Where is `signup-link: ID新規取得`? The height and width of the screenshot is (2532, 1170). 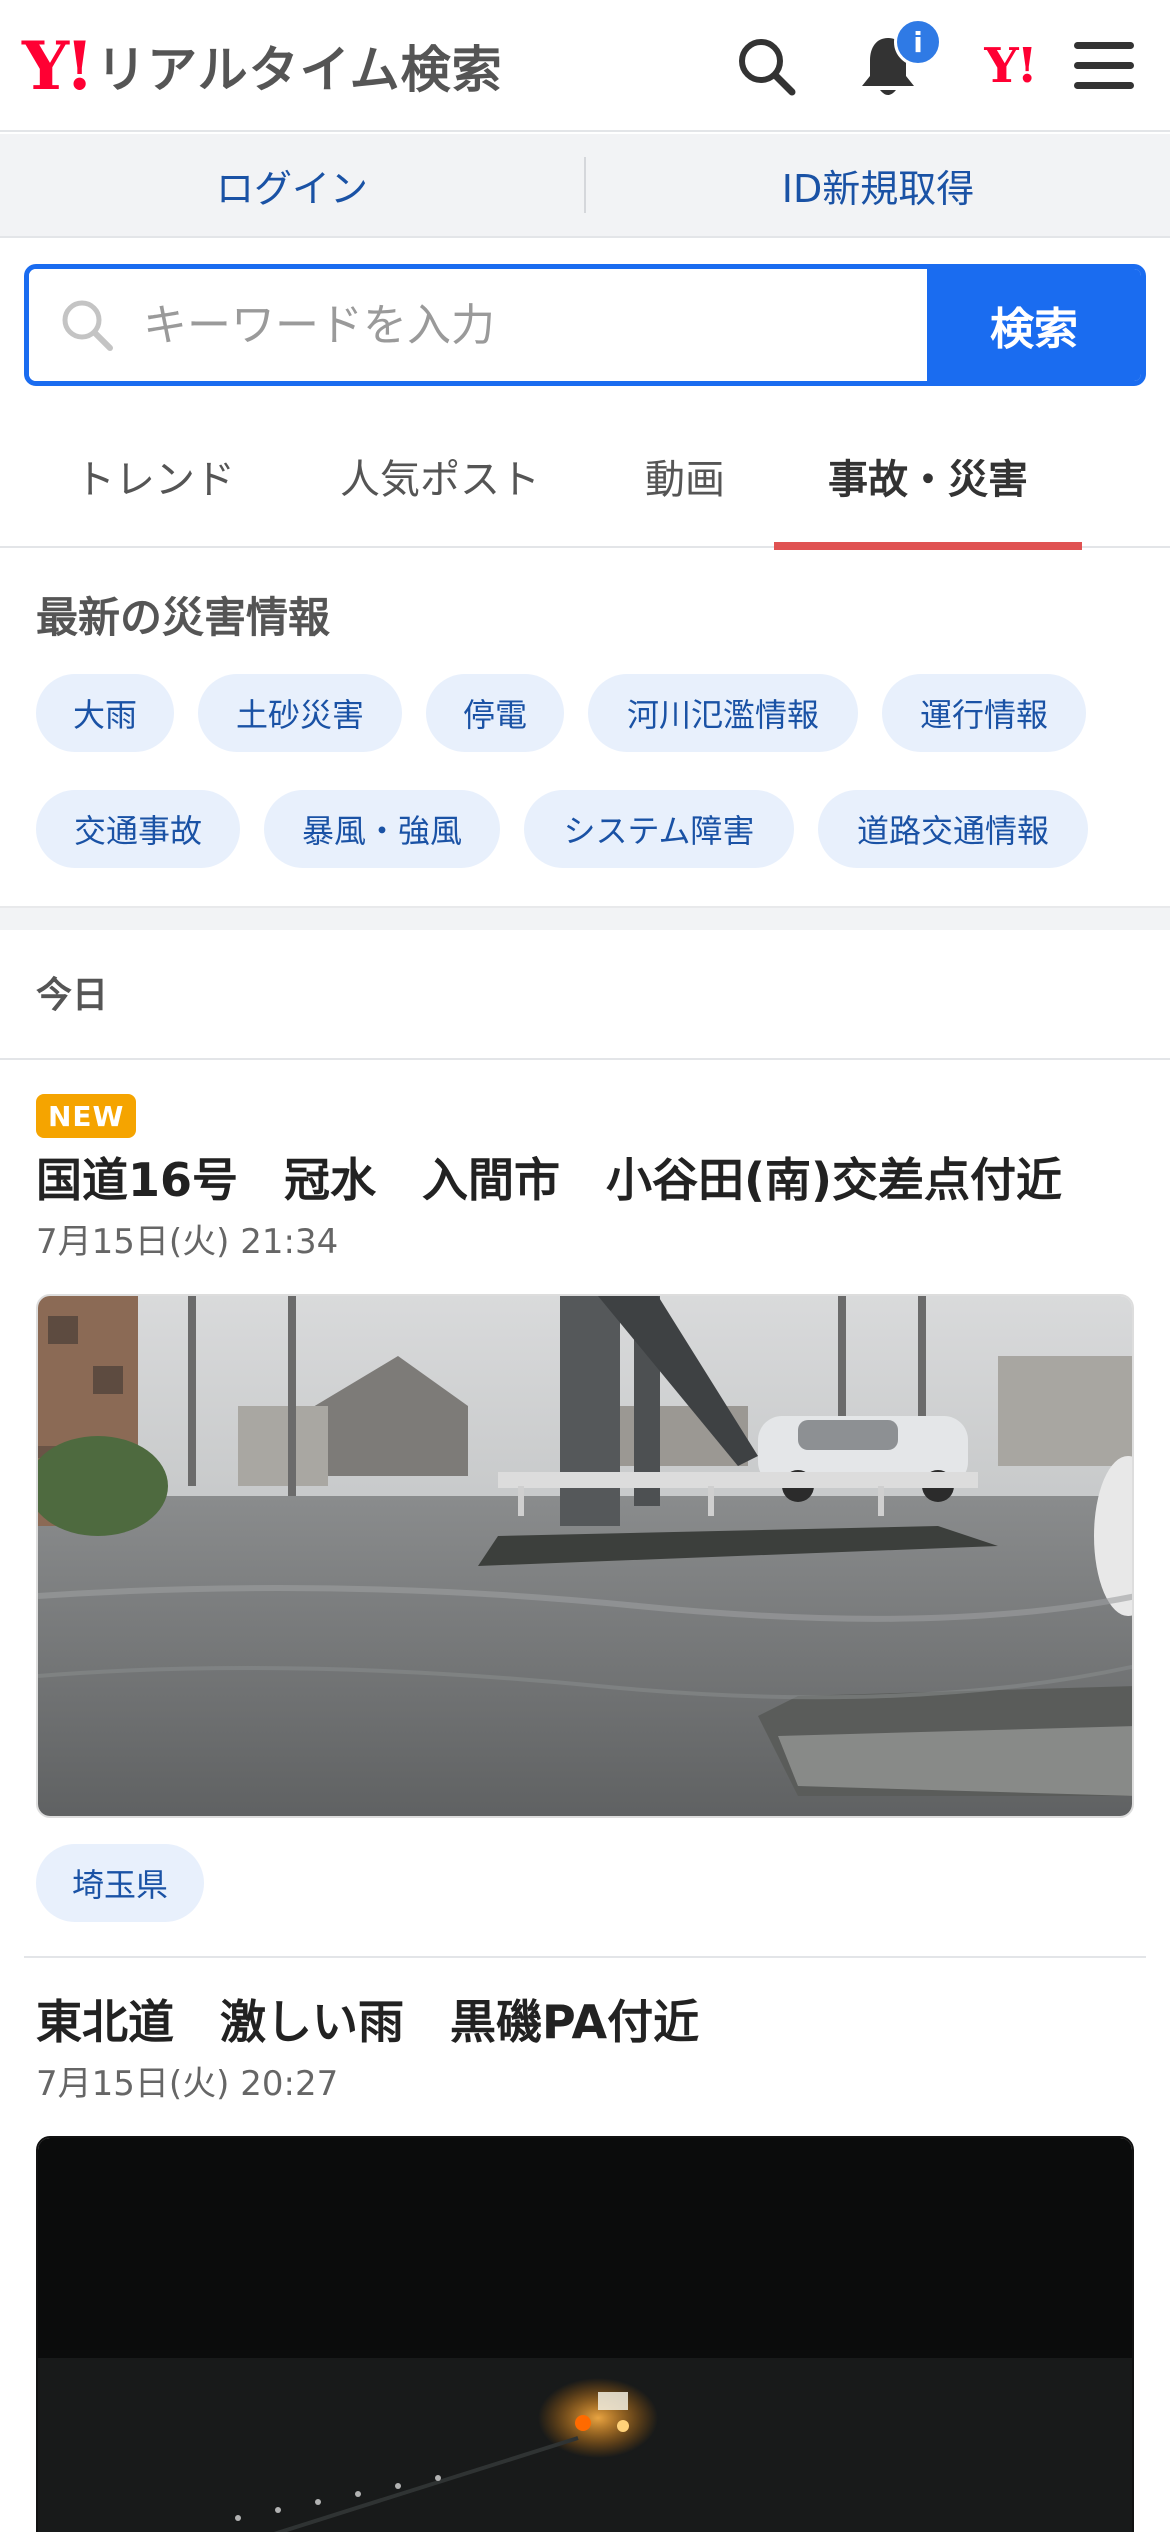
signup-link: ID新規取得 is located at coordinates (878, 185).